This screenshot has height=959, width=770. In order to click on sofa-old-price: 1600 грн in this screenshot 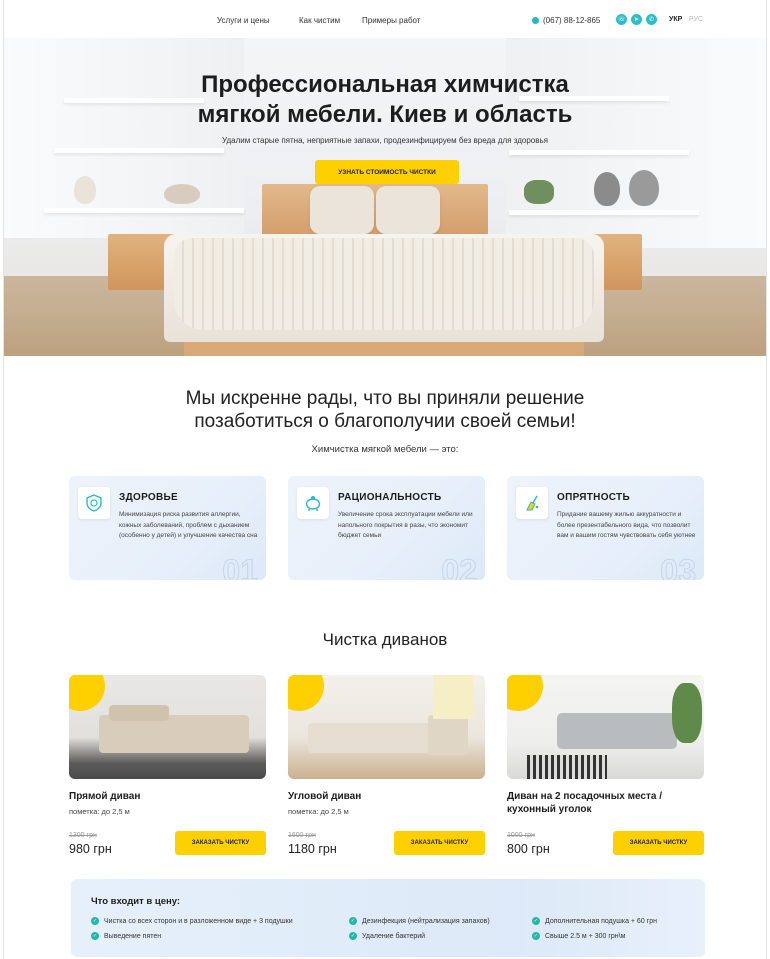, I will do `click(302, 835)`.